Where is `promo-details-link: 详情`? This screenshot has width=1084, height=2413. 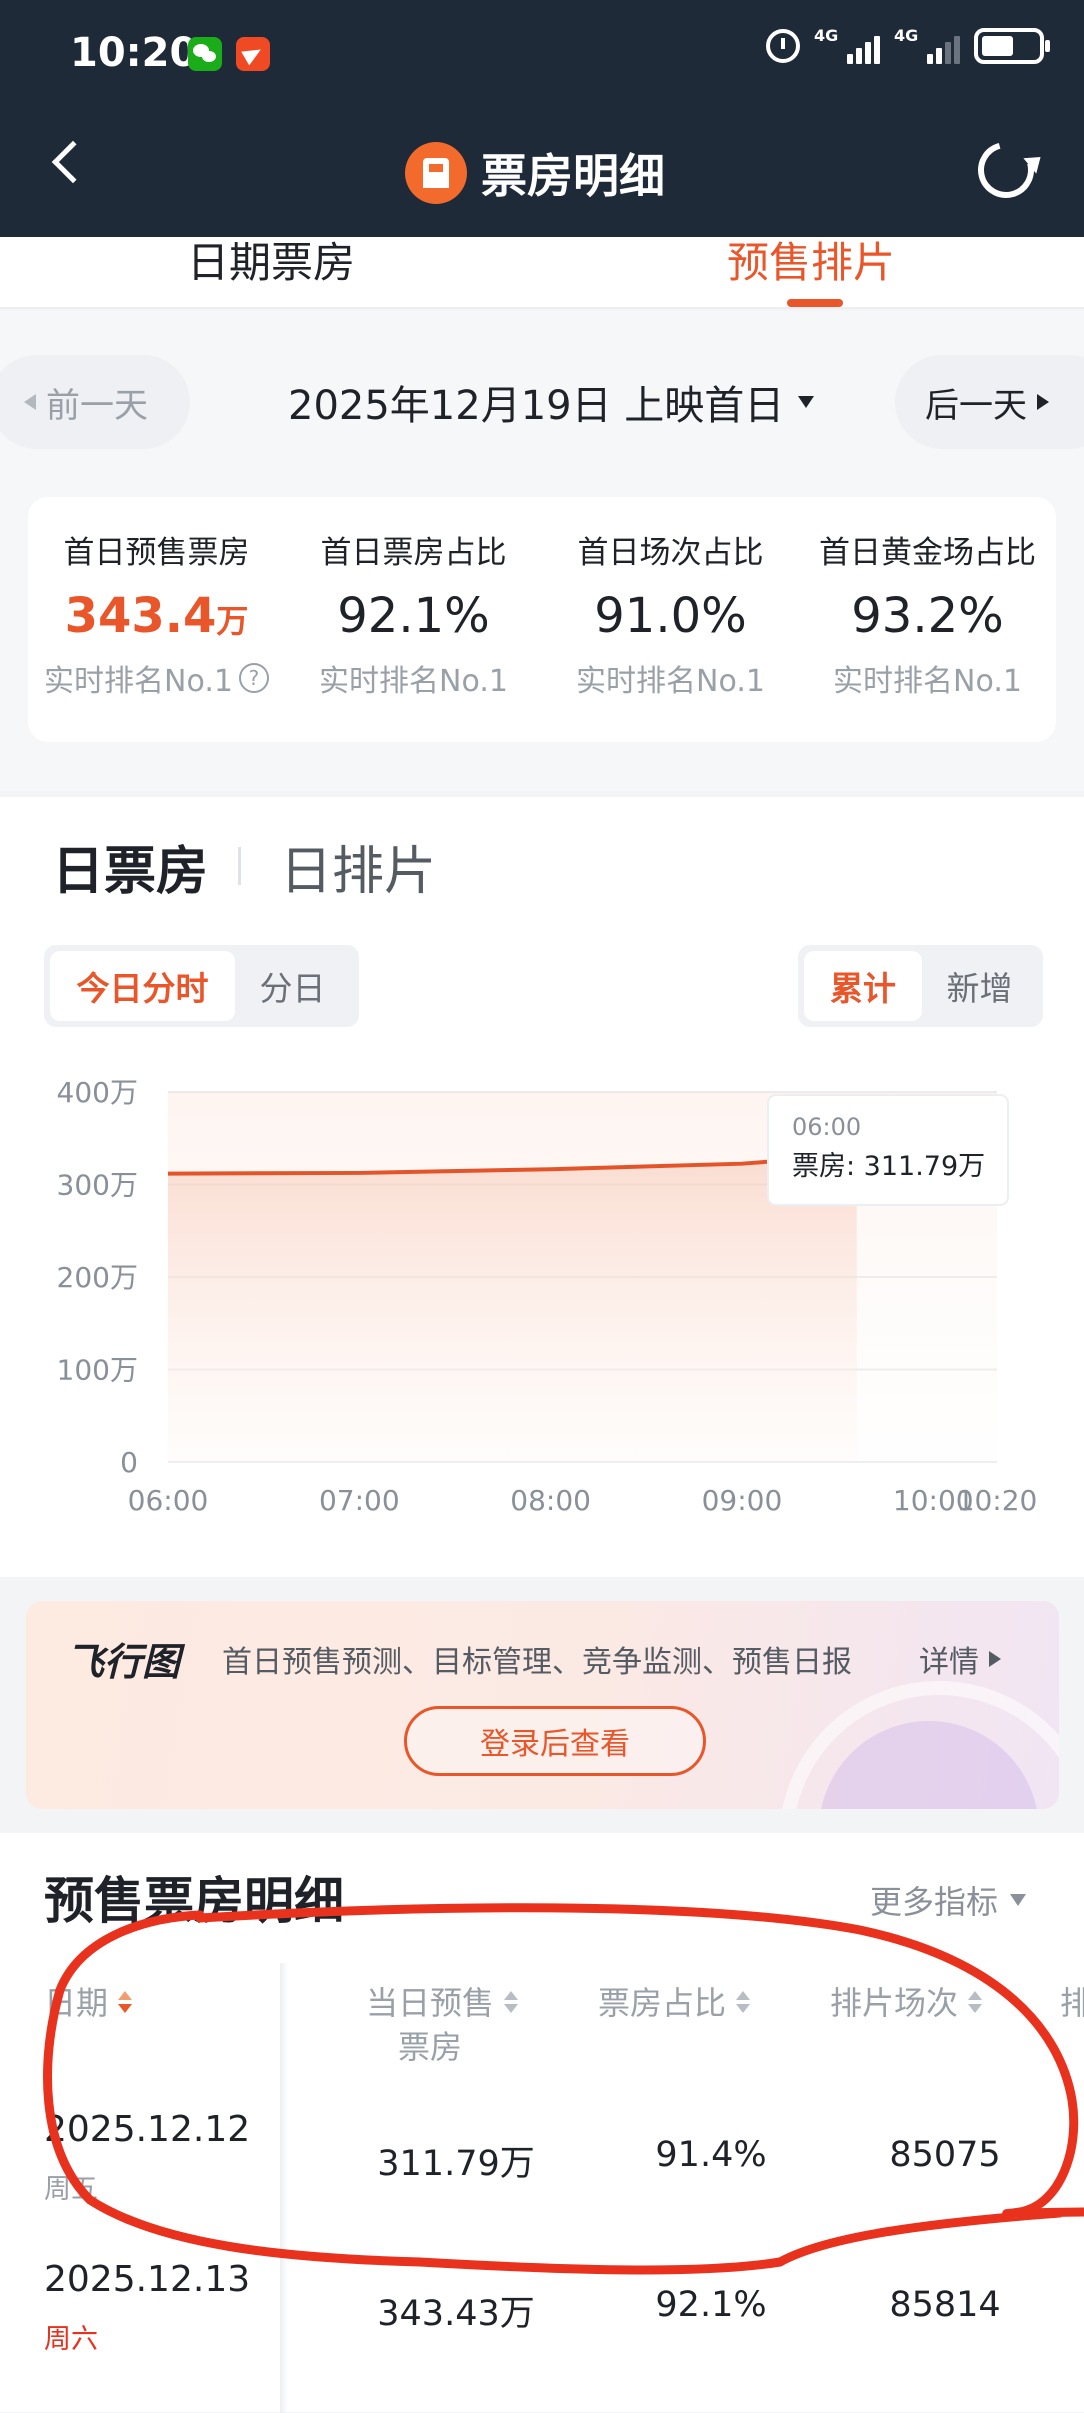 promo-details-link: 详情 is located at coordinates (960, 1659).